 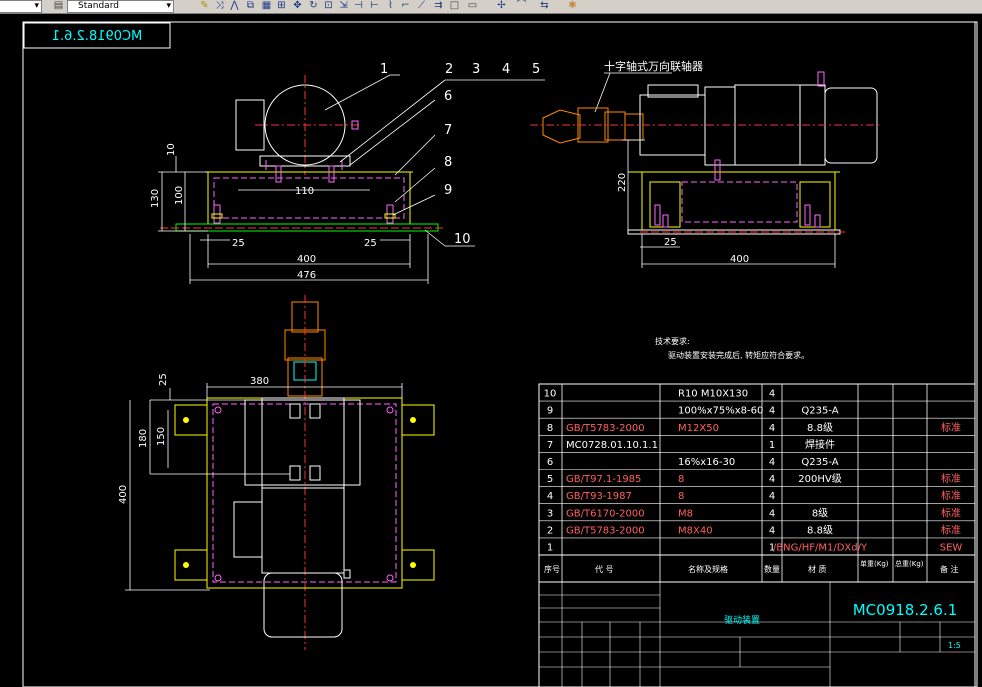 What do you see at coordinates (819, 411) in the screenshot?
I see `bom-cell-material: Q235-A` at bounding box center [819, 411].